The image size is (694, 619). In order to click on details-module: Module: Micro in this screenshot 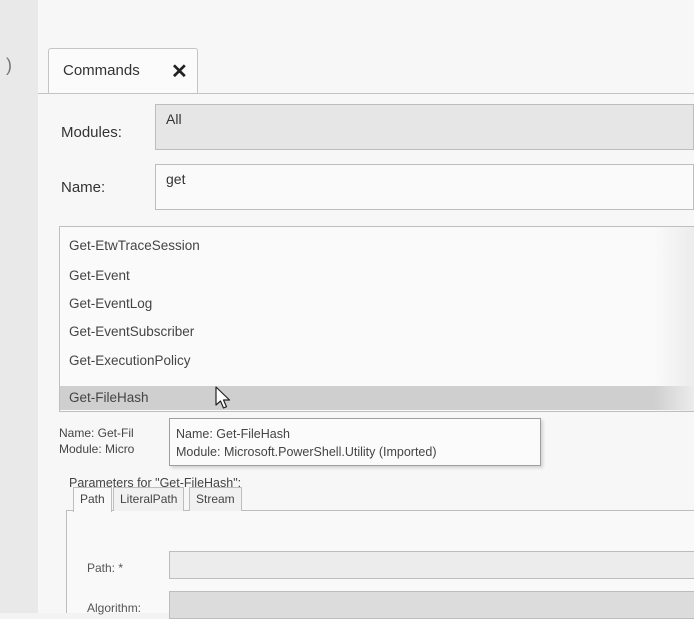, I will do `click(97, 449)`.